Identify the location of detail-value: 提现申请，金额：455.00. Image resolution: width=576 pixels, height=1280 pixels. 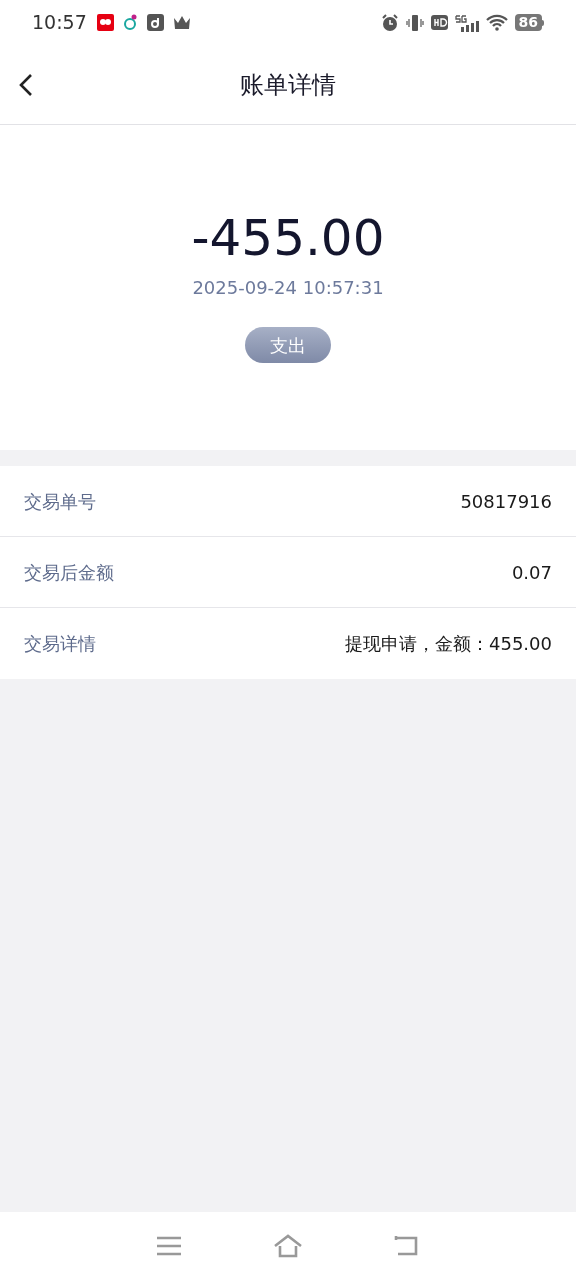
(448, 644).